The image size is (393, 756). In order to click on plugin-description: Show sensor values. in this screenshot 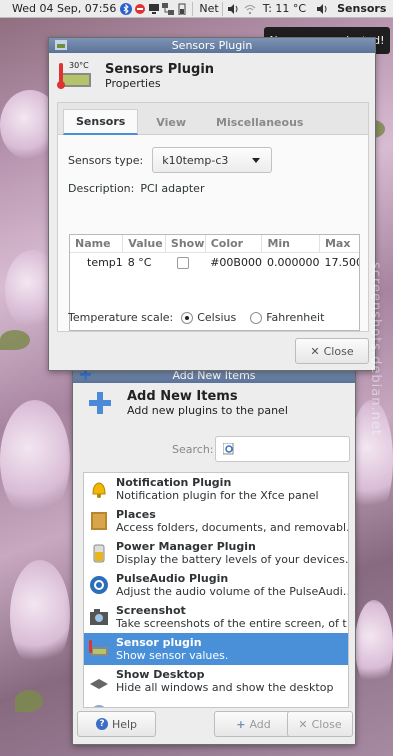, I will do `click(172, 655)`.